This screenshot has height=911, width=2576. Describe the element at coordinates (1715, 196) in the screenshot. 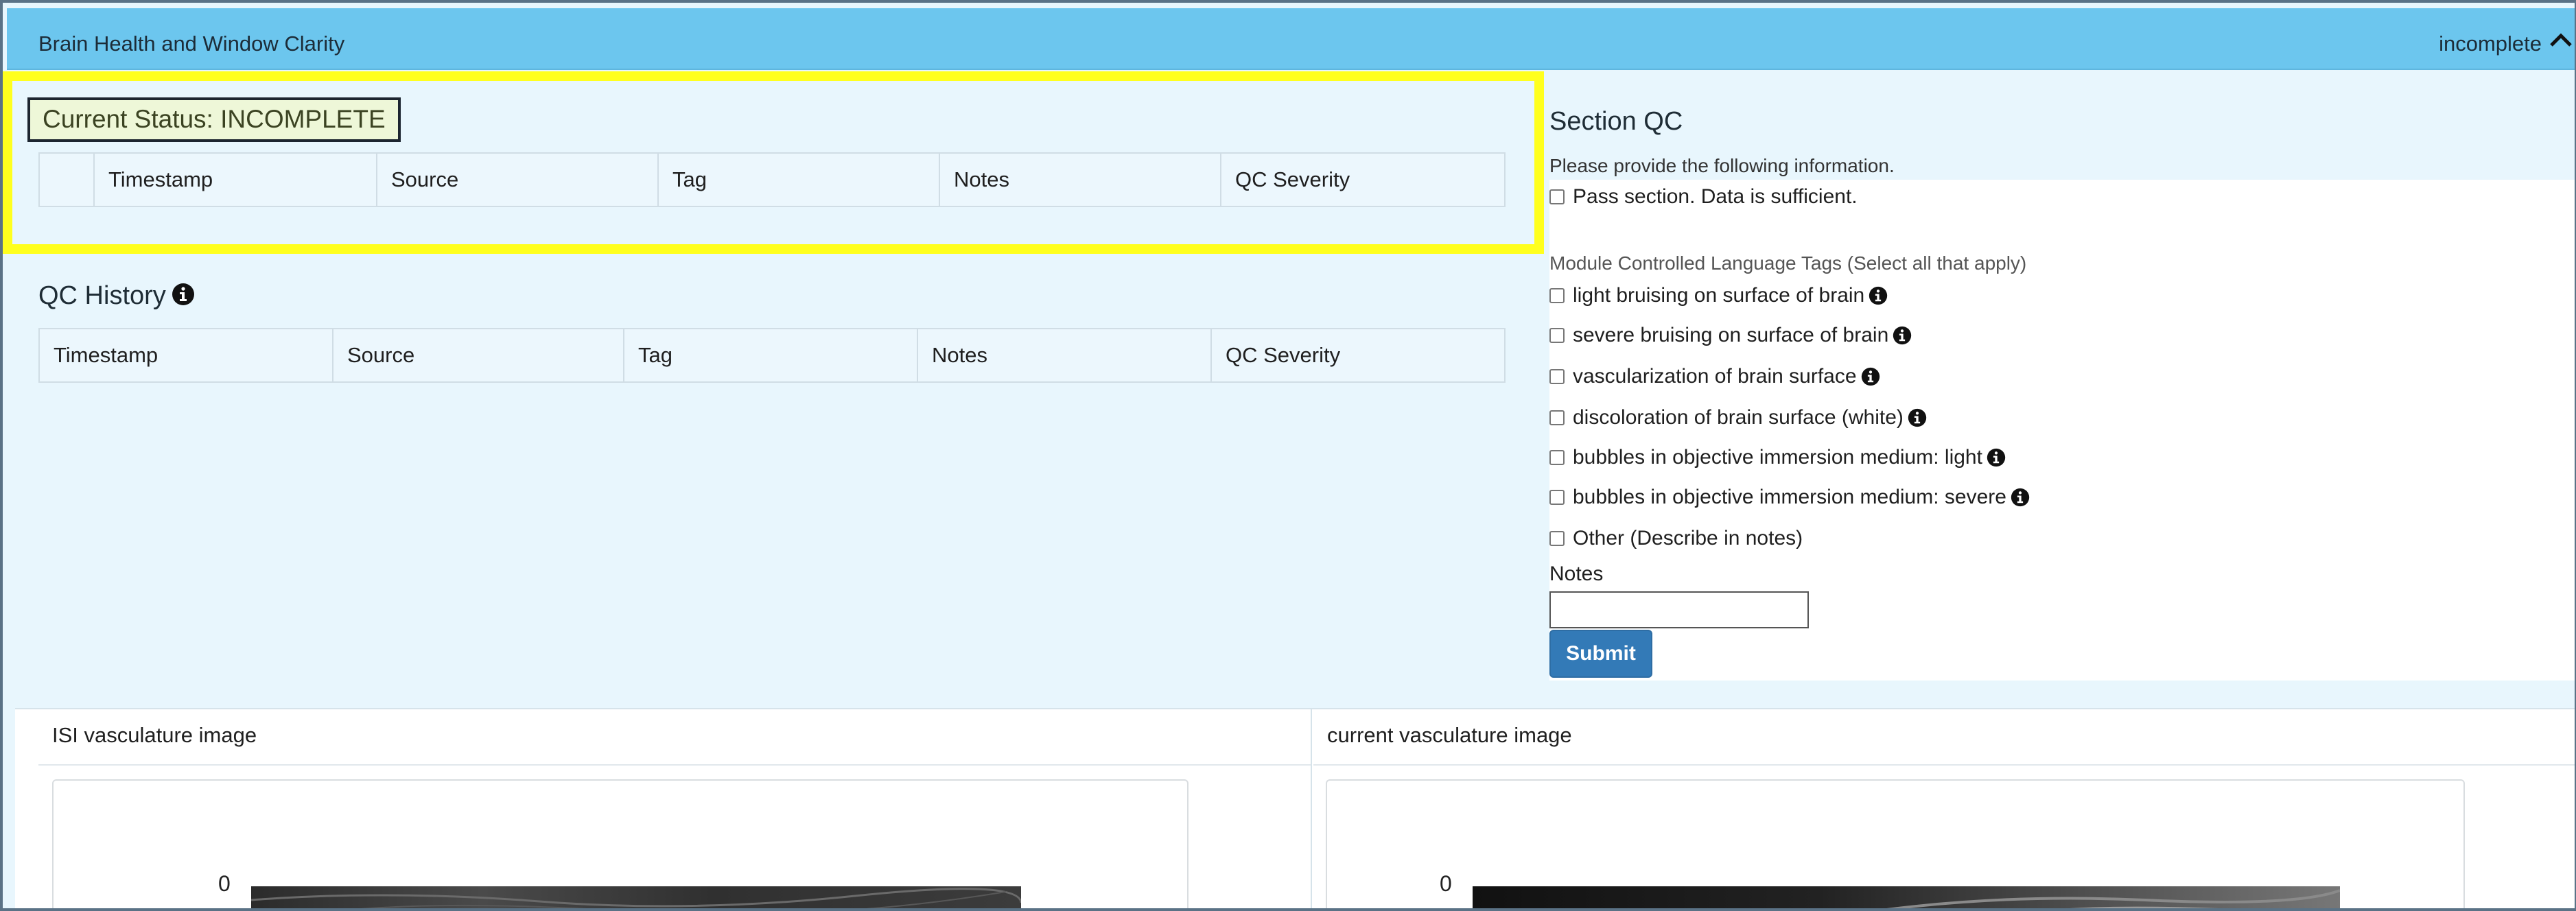

I see `pass-section-label: Pass section. Data is sufficient.` at that location.